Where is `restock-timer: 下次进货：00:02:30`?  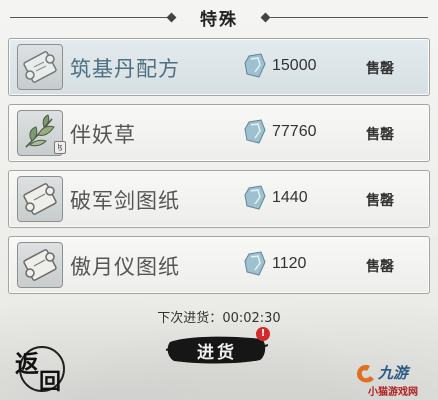 restock-timer: 下次进货：00:02:30 is located at coordinates (219, 316).